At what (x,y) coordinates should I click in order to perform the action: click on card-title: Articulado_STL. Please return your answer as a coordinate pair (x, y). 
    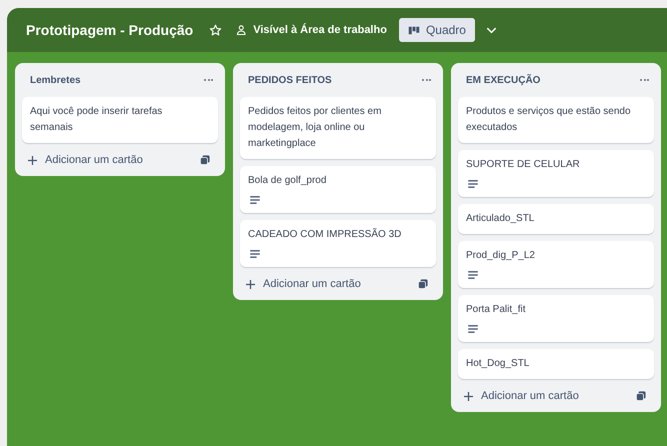
    Looking at the image, I should click on (501, 219).